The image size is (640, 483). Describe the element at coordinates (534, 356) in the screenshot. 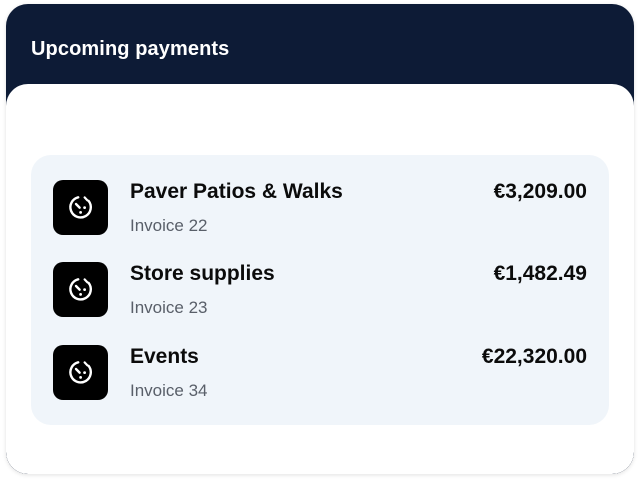

I see `payment-amount: €22,320.00` at that location.